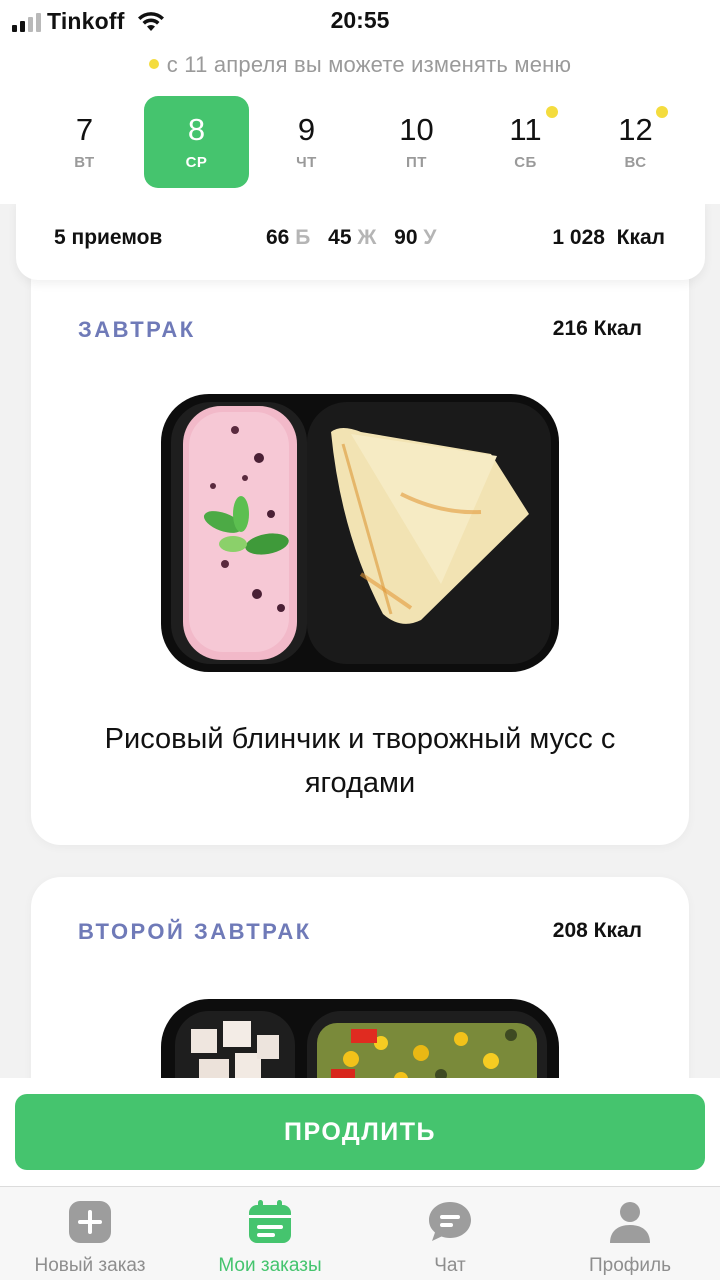 The height and width of the screenshot is (1280, 720). I want to click on tab-bar: Новый заказ Мои заказы Чат Профиль, so click(360, 1233).